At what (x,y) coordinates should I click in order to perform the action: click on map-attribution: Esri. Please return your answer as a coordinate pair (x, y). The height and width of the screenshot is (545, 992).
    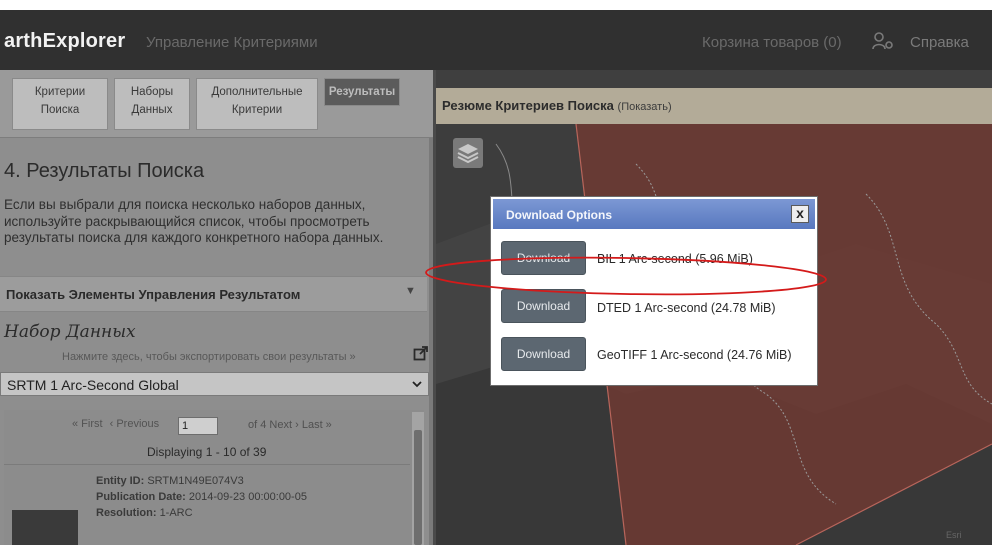
    Looking at the image, I should click on (954, 535).